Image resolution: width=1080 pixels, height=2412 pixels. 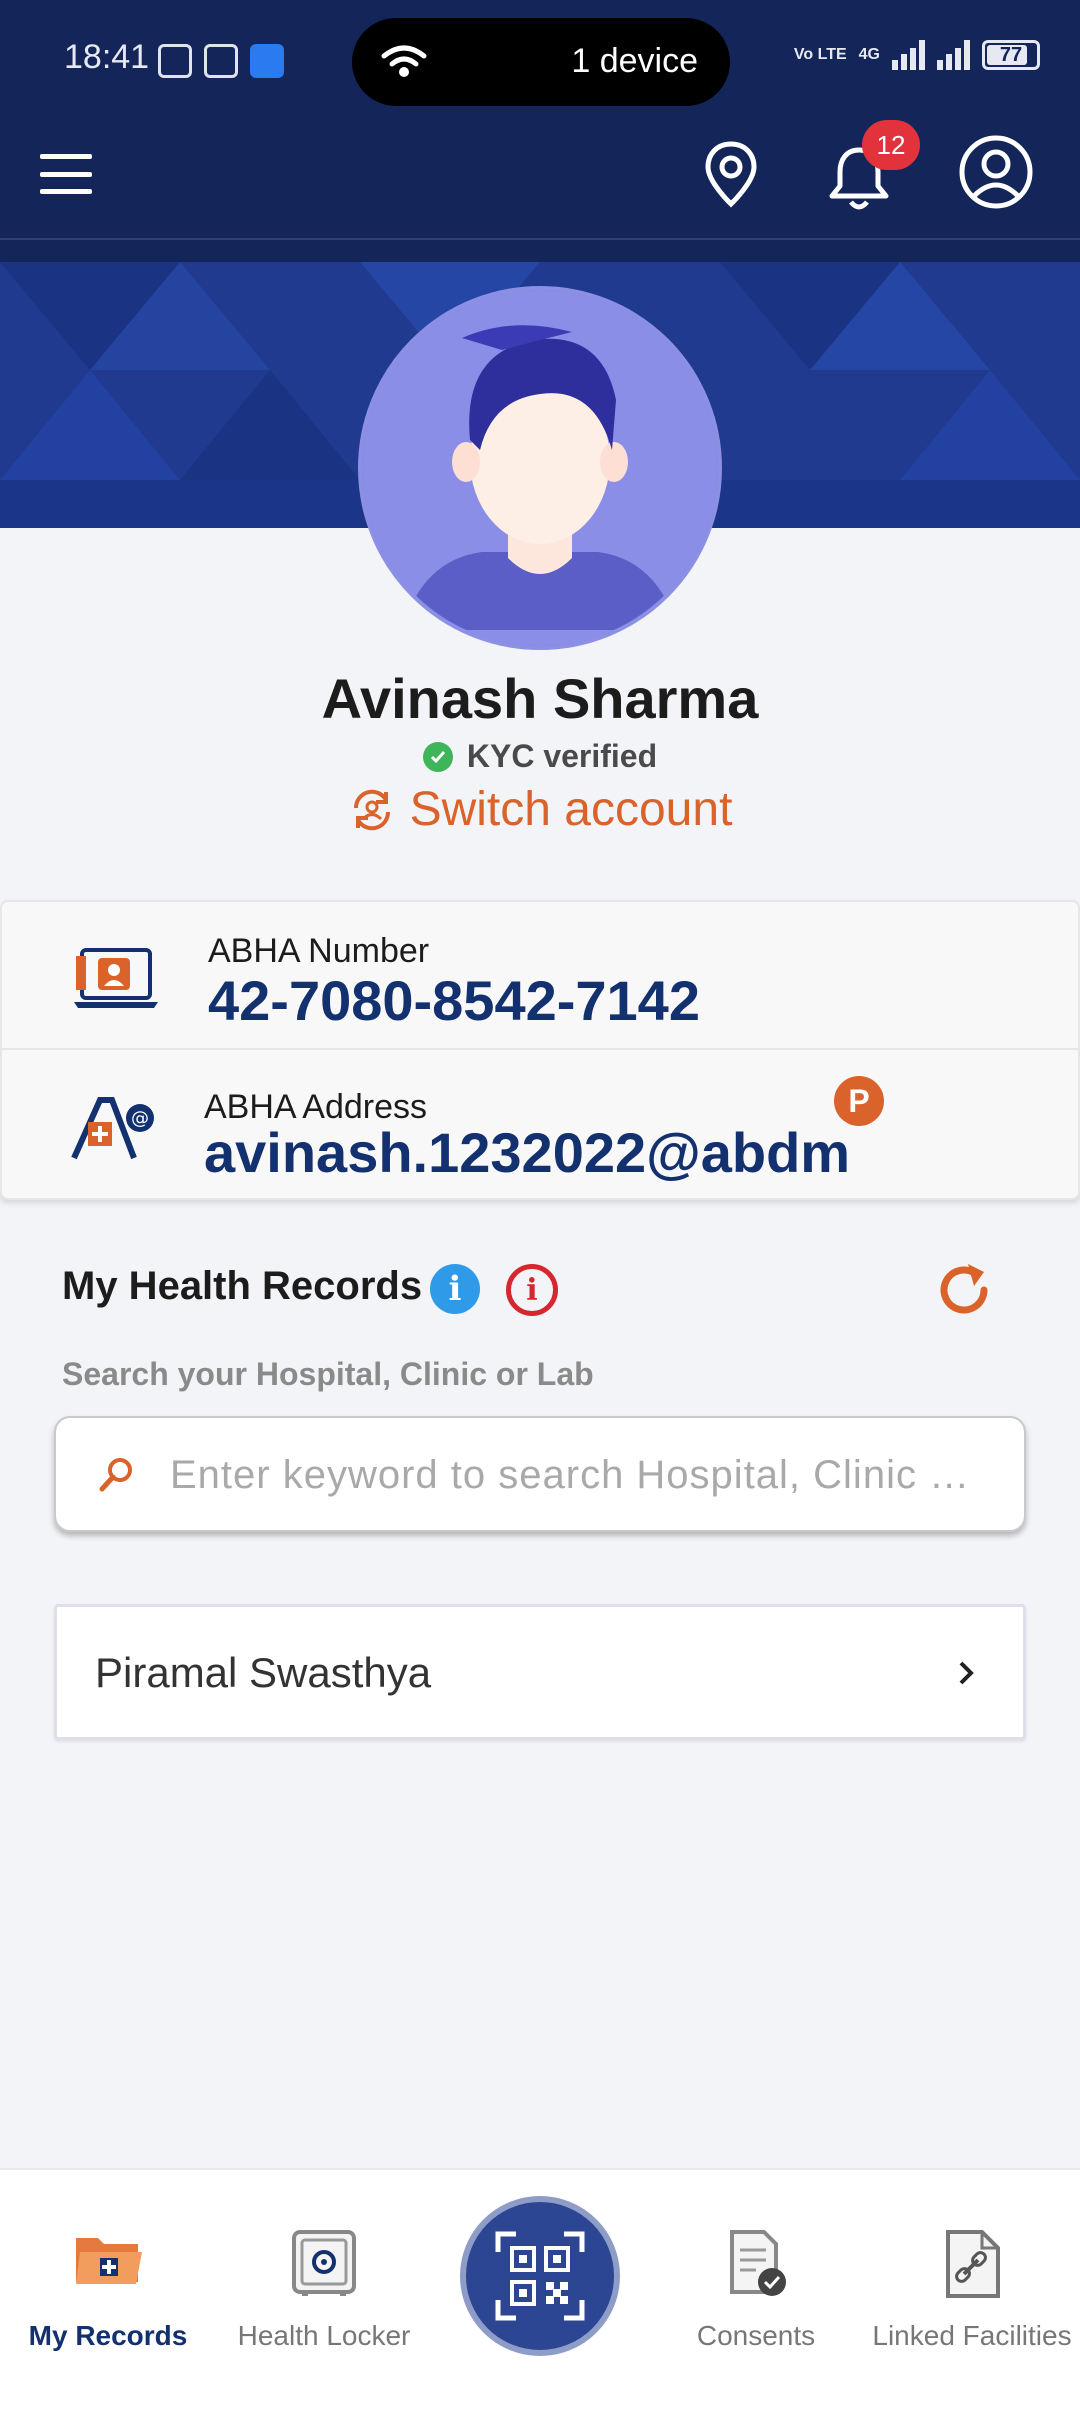 I want to click on hotspot-text: 1 device, so click(x=634, y=61).